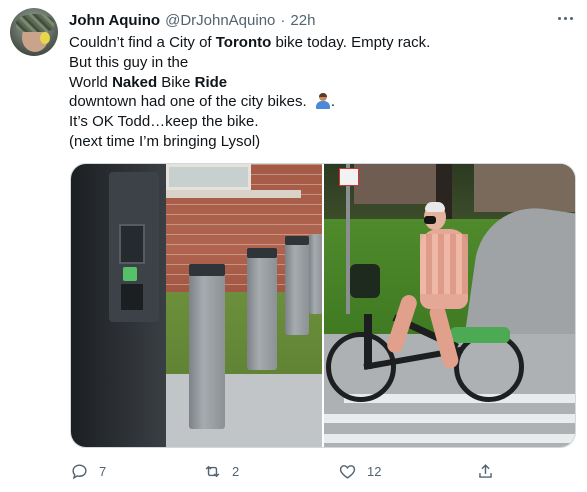  What do you see at coordinates (347, 471) in the screenshot?
I see `heart-icon` at bounding box center [347, 471].